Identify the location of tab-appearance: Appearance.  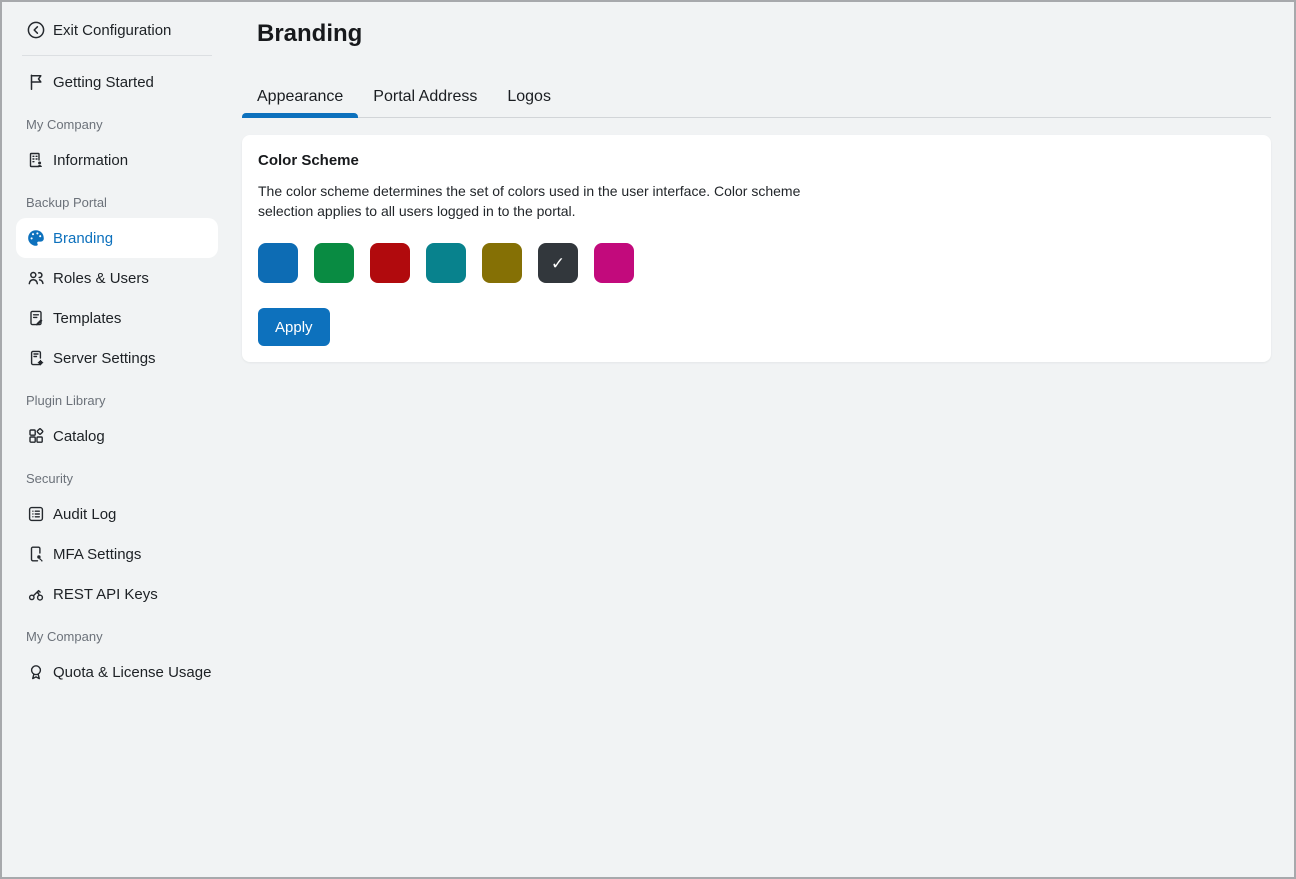
(300, 97).